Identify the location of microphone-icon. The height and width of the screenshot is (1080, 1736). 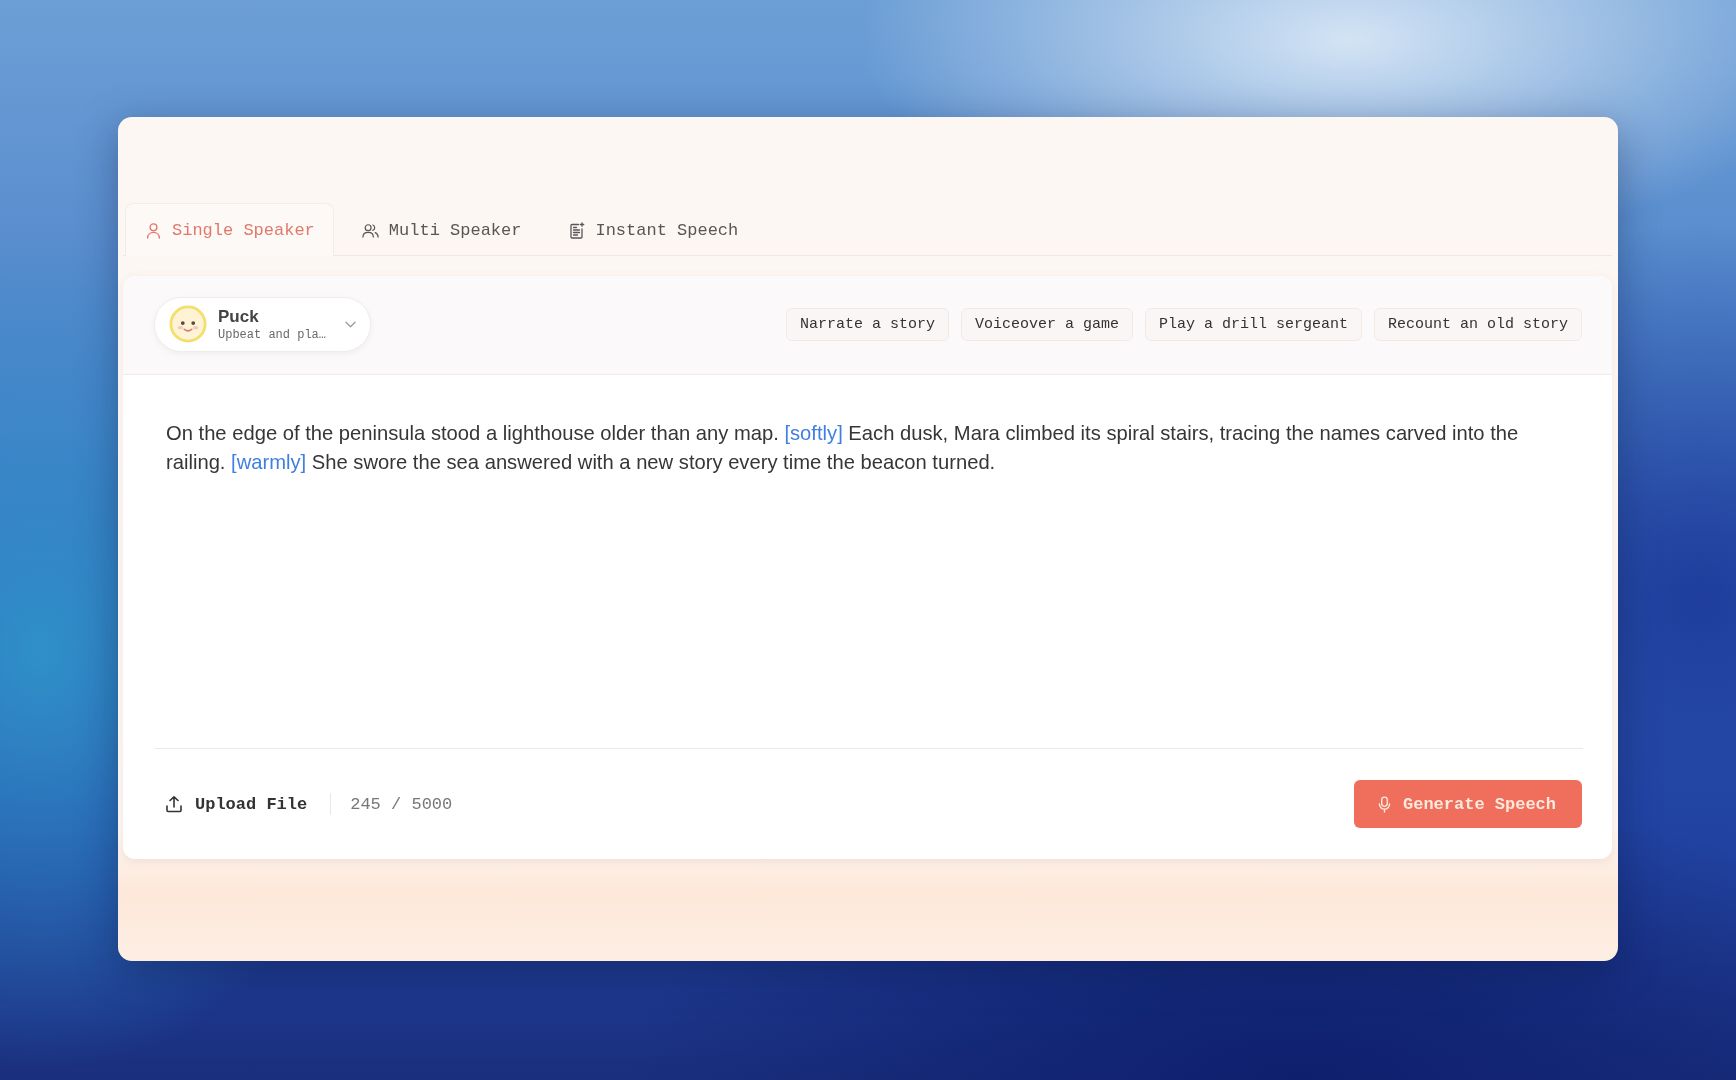
(1384, 804).